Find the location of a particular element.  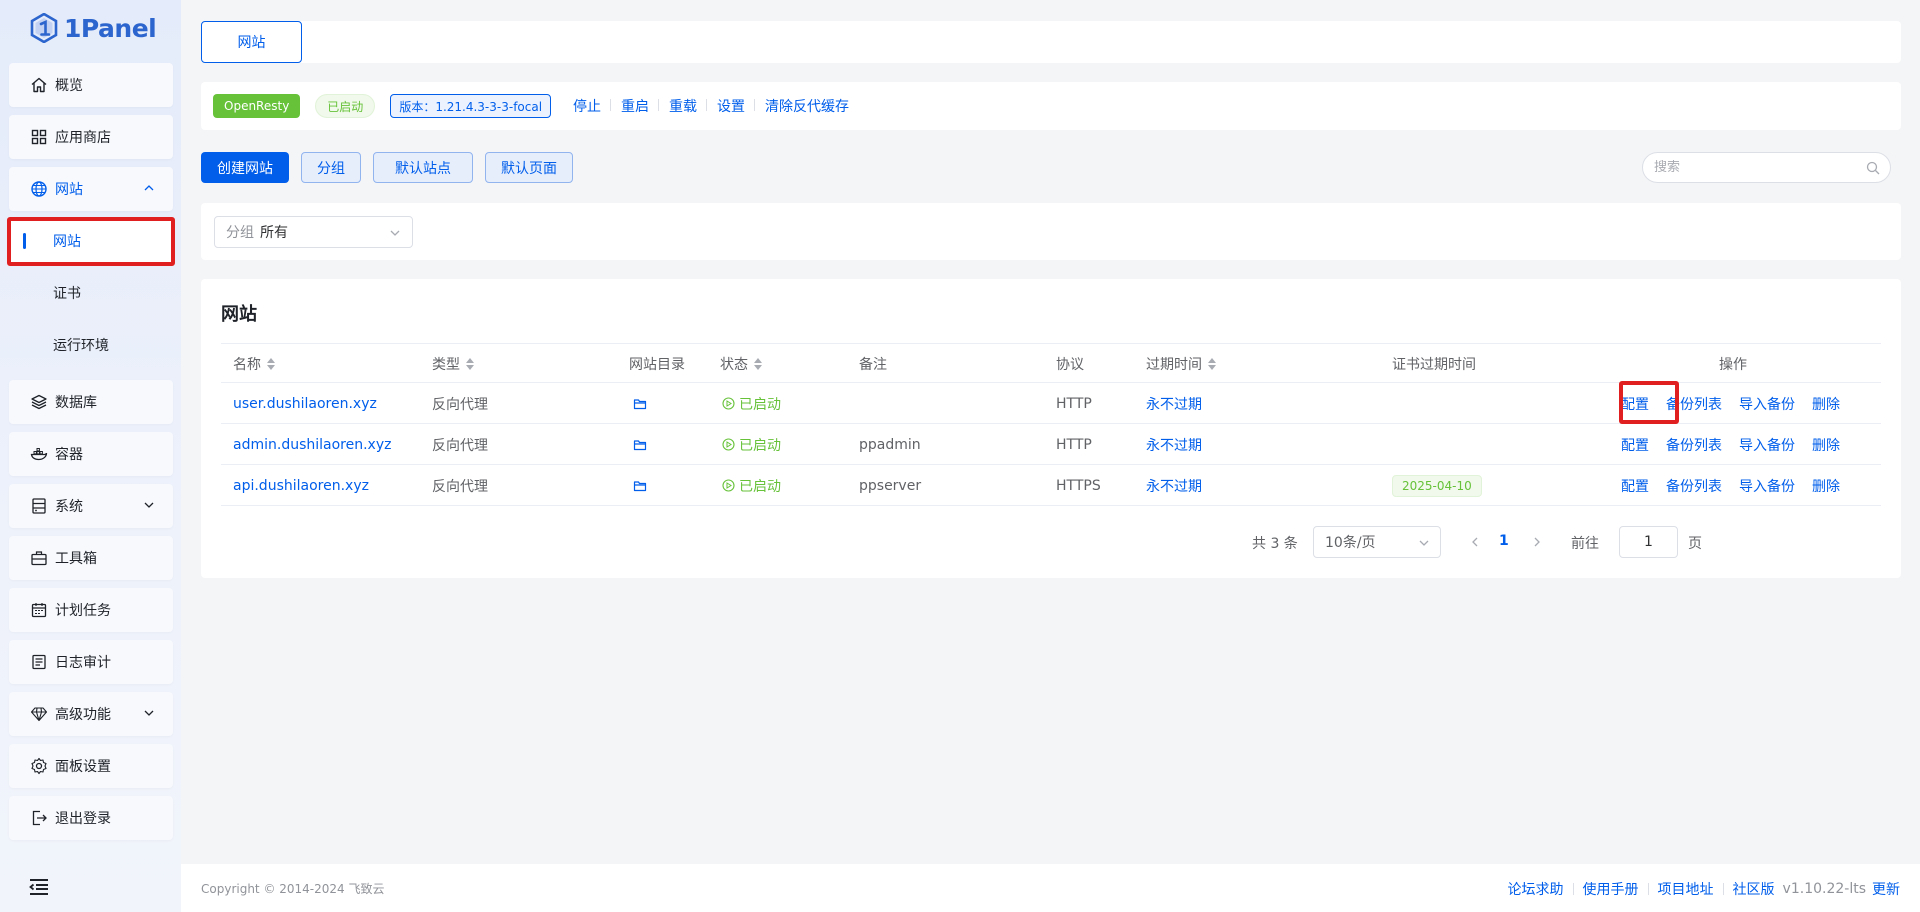

sidebar-item-log-audit: 日志审计 is located at coordinates (91, 662).